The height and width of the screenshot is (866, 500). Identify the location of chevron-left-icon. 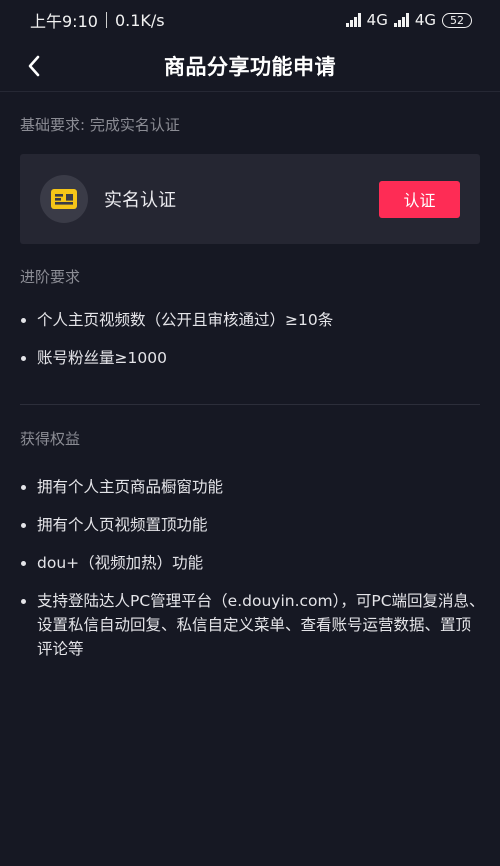
(34, 66).